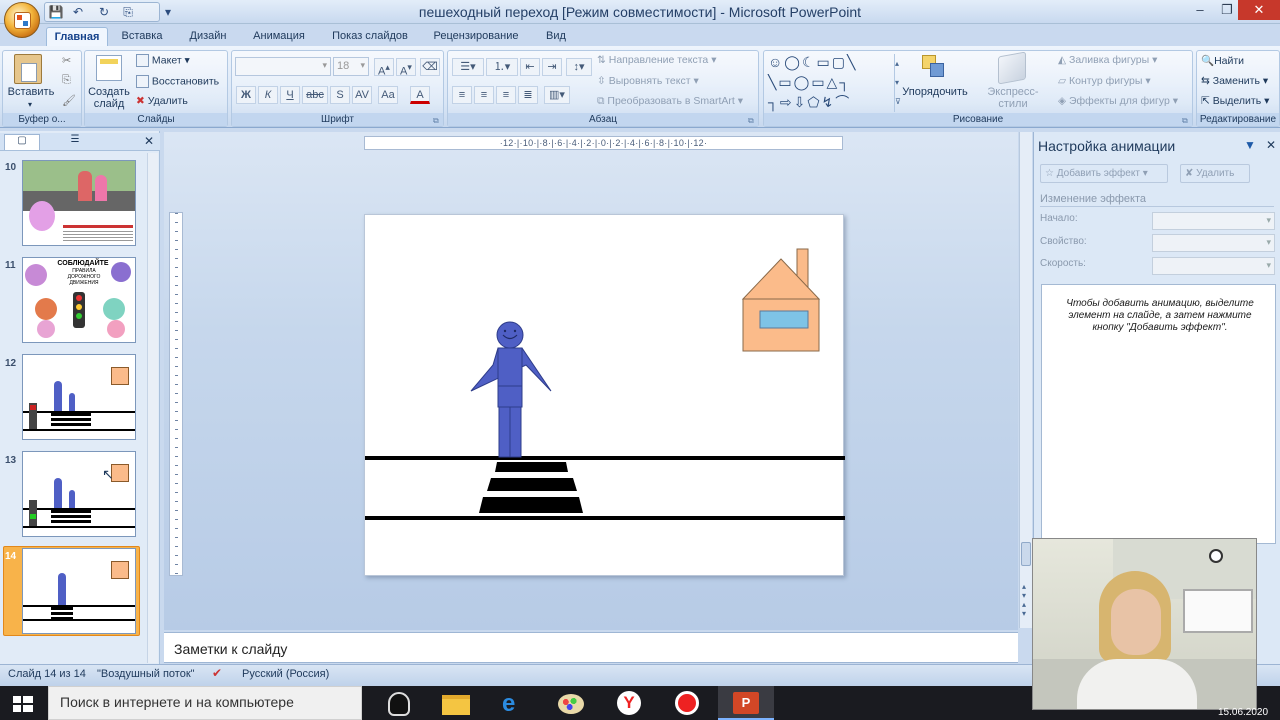 This screenshot has height=720, width=1280. What do you see at coordinates (384, 68) in the screenshot?
I see `grow-font-button: A▴` at bounding box center [384, 68].